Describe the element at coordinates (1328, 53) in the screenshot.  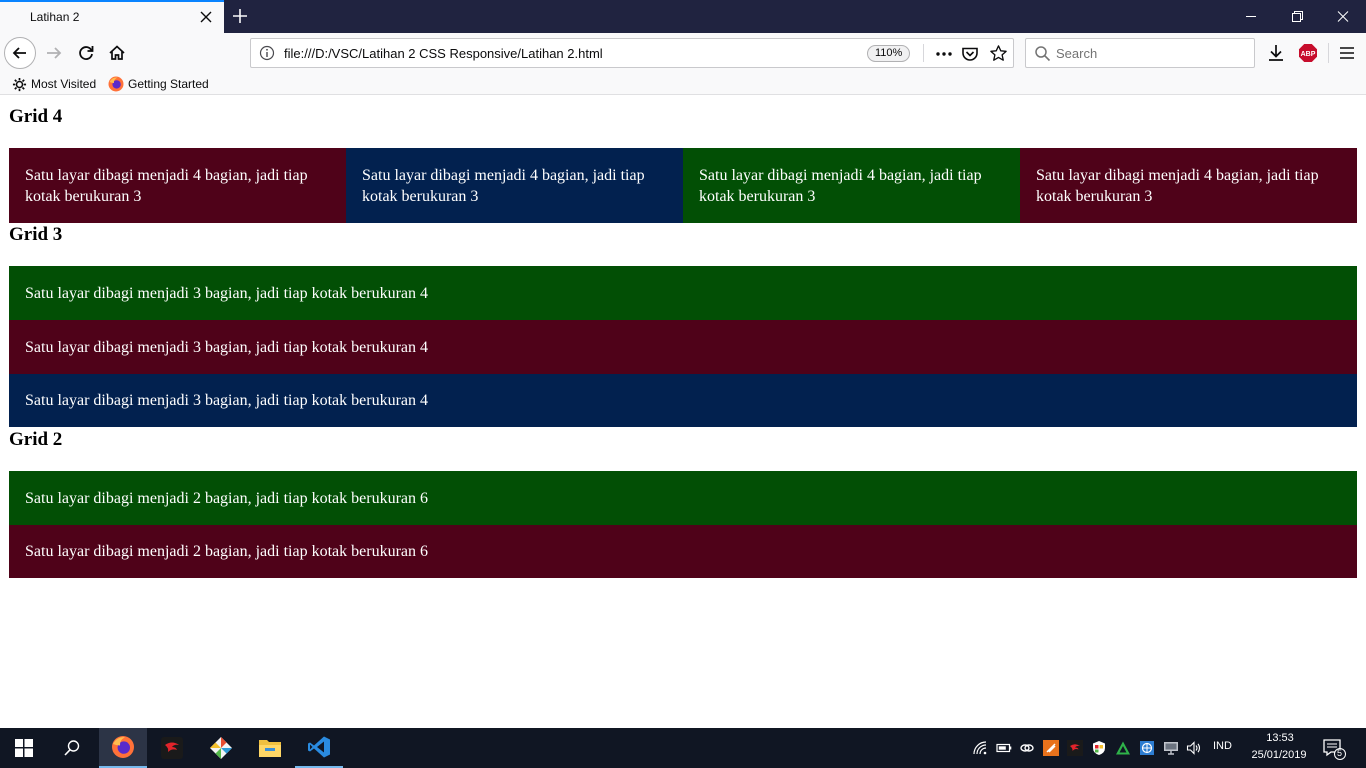
I see `toolbar-divider` at that location.